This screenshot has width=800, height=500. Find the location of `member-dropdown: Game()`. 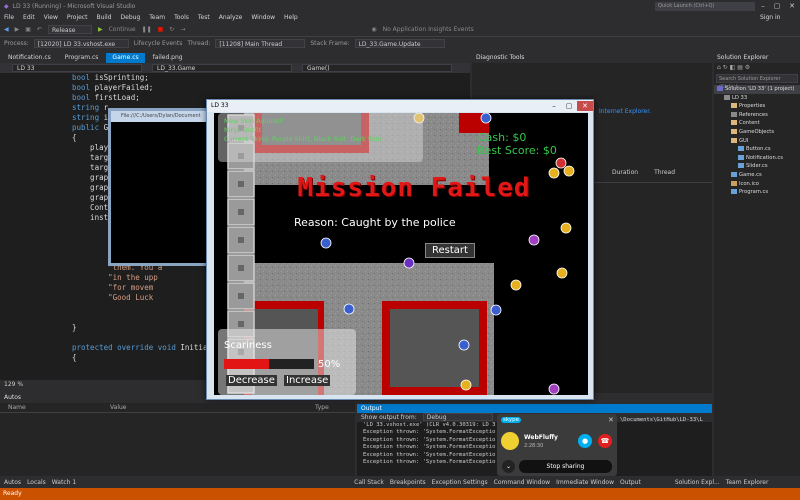

member-dropdown: Game() is located at coordinates (377, 68).